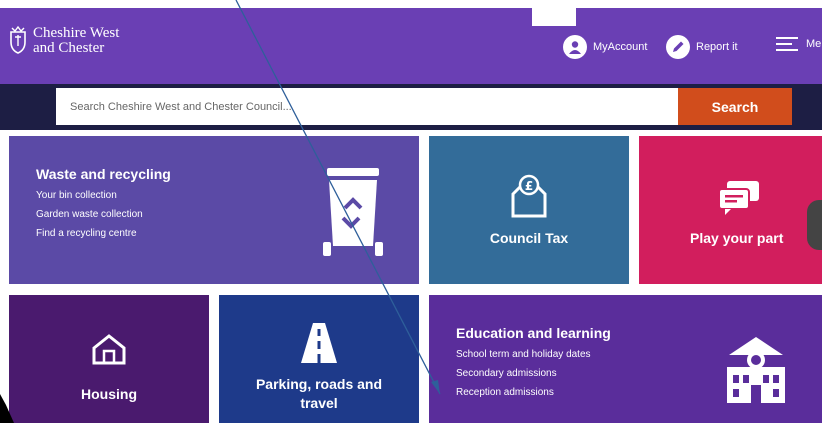 The height and width of the screenshot is (423, 822). What do you see at coordinates (367, 106) in the screenshot?
I see `search-input` at bounding box center [367, 106].